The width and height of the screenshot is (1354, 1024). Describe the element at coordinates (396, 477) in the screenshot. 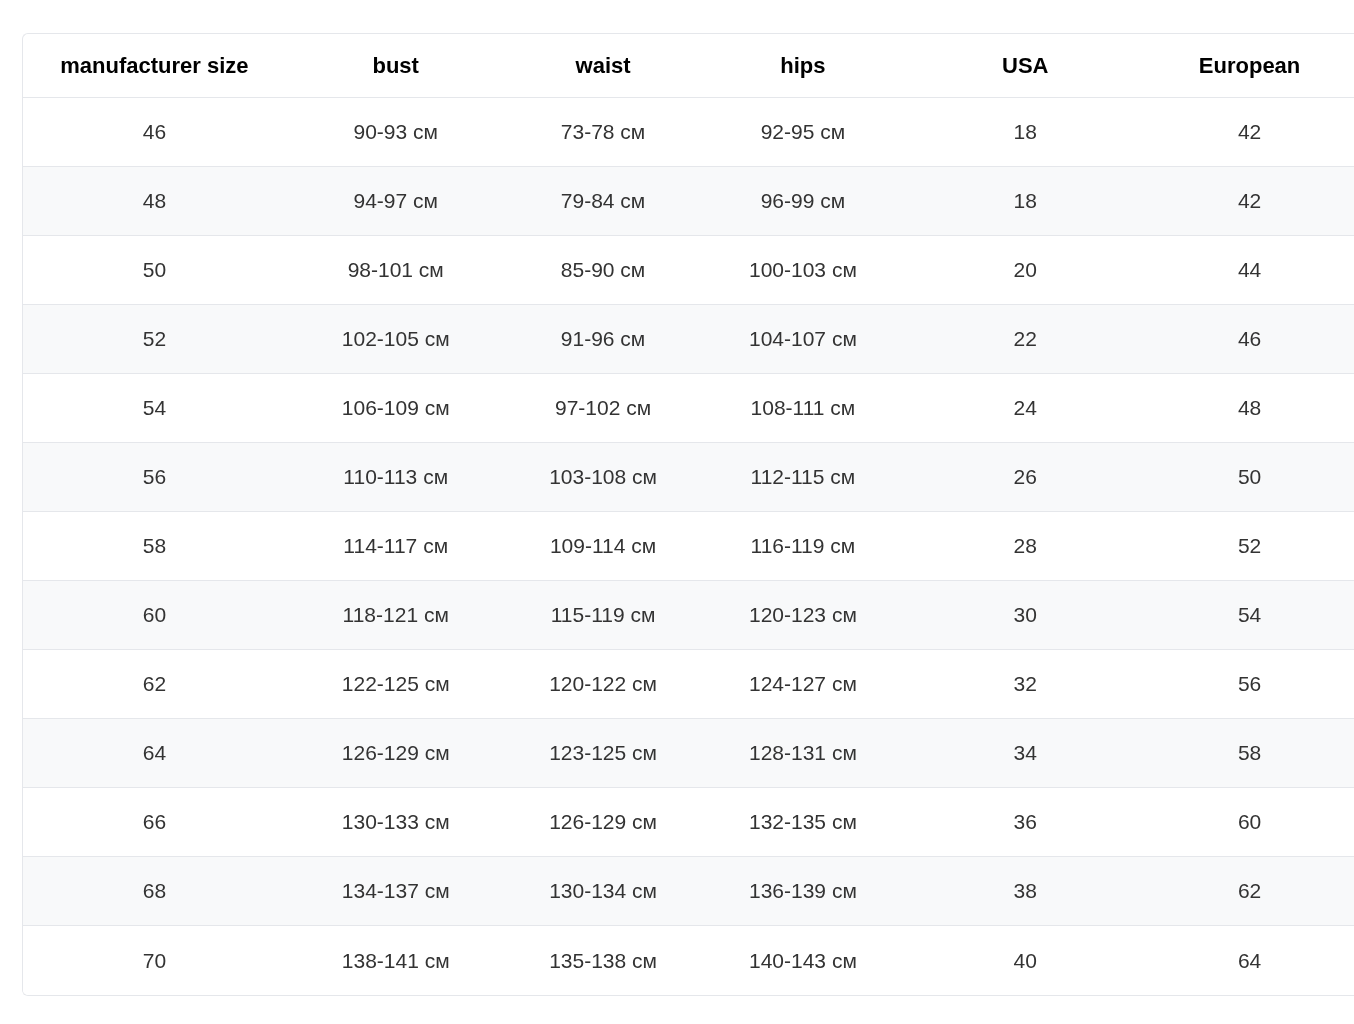

I see `table-cell-text: 110-113 см` at that location.